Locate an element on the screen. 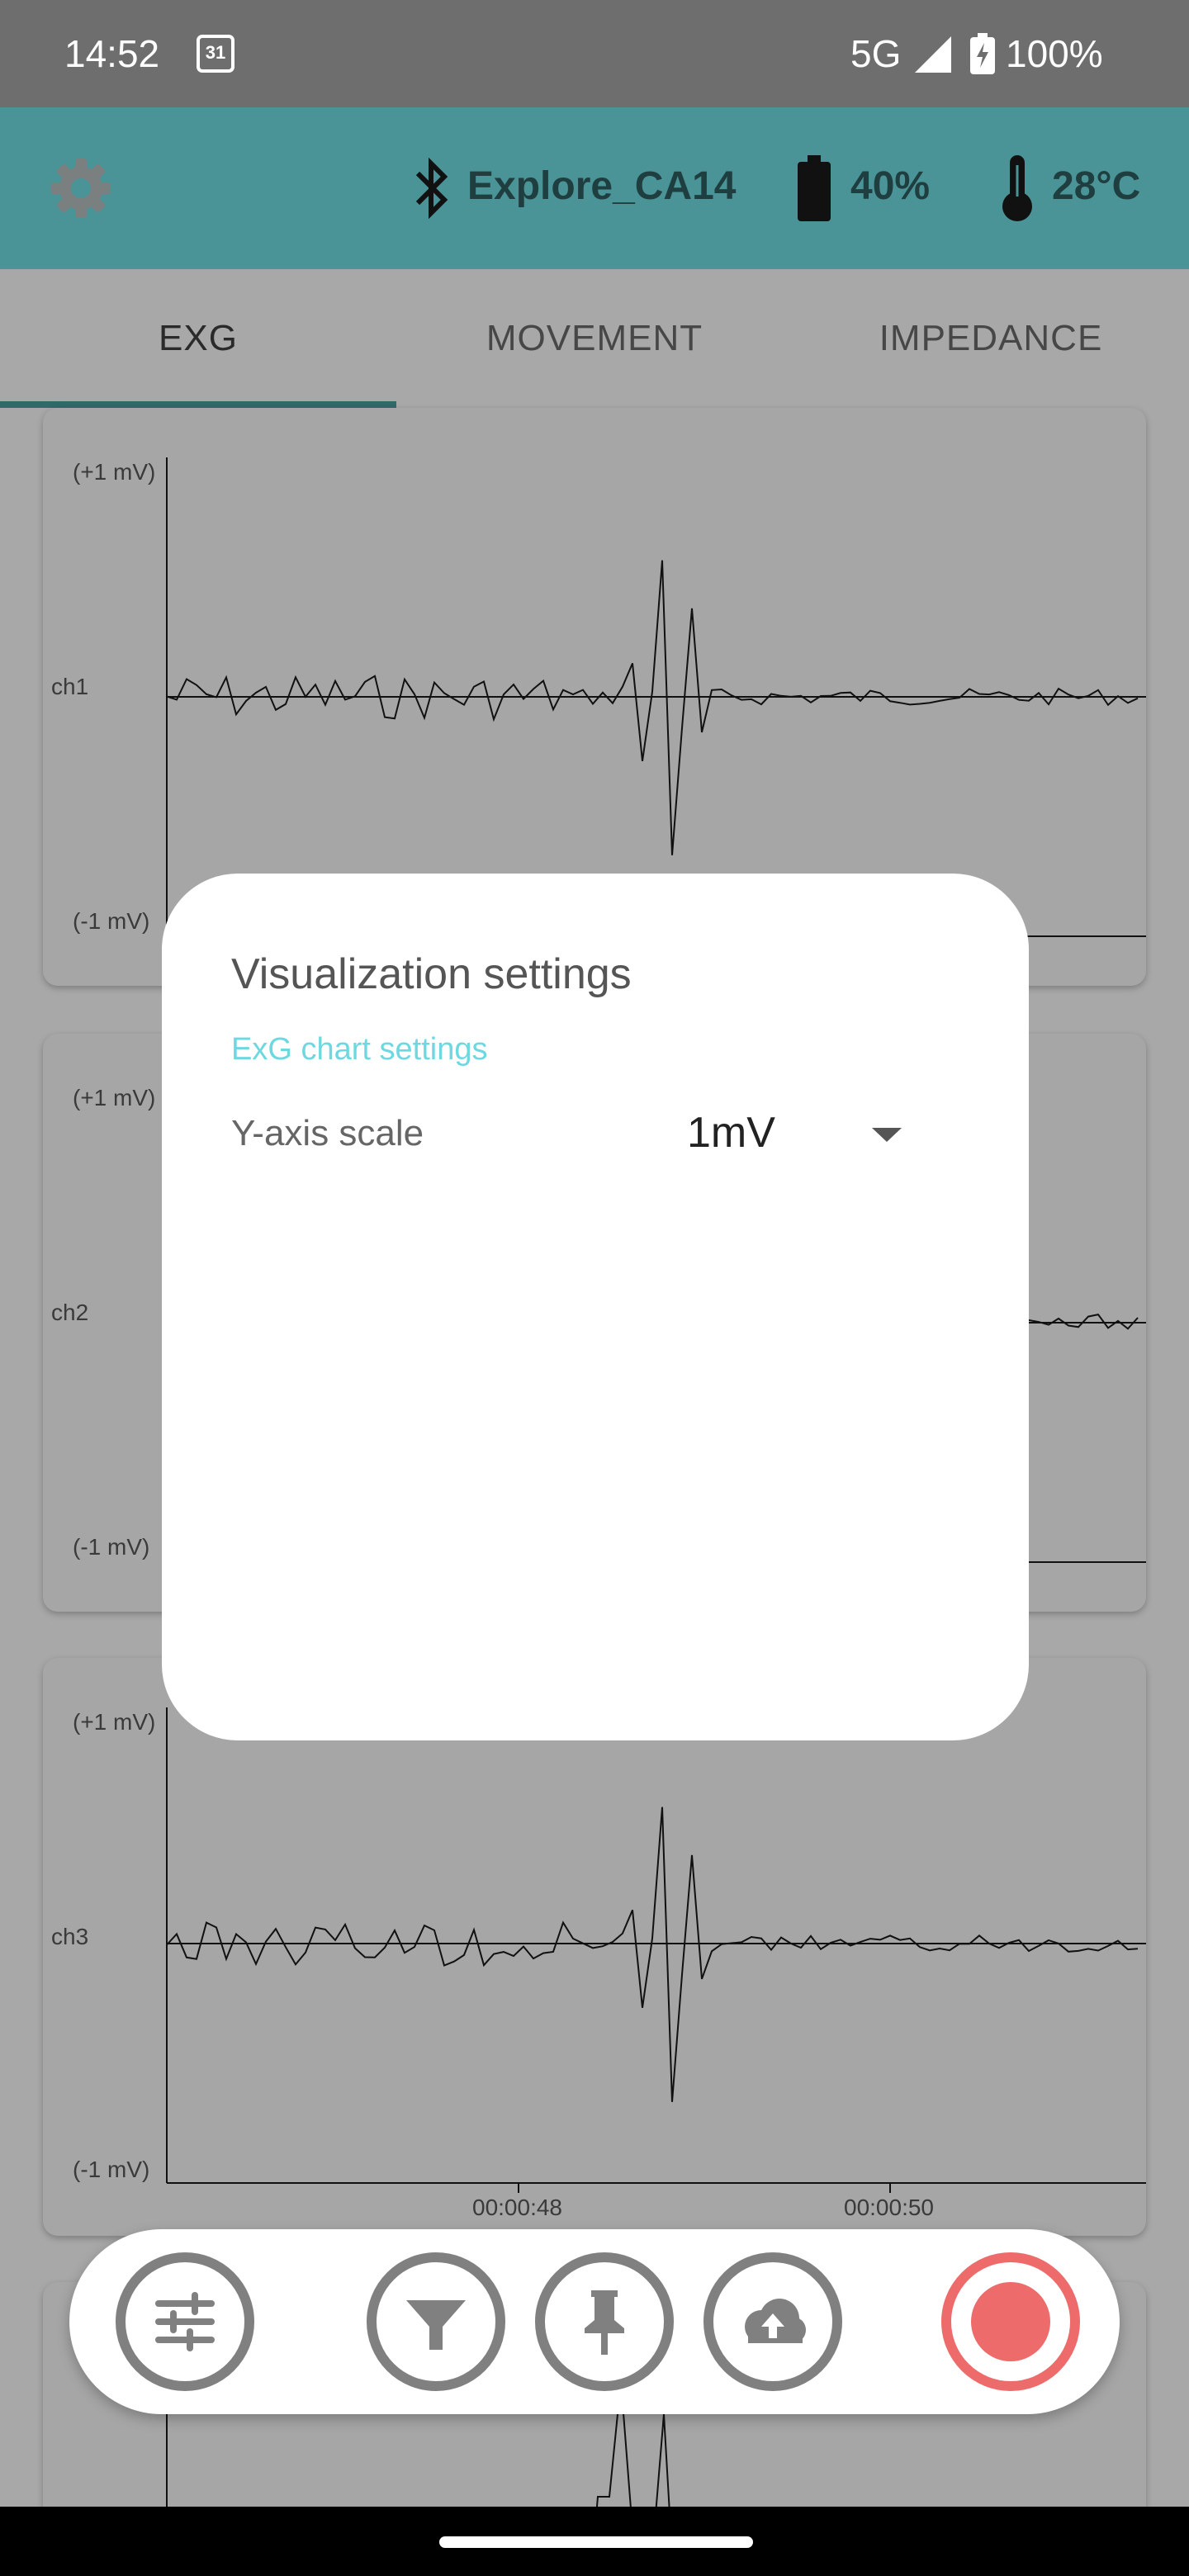 The width and height of the screenshot is (1189, 2576). tab-movement: MOVEMENT is located at coordinates (594, 338).